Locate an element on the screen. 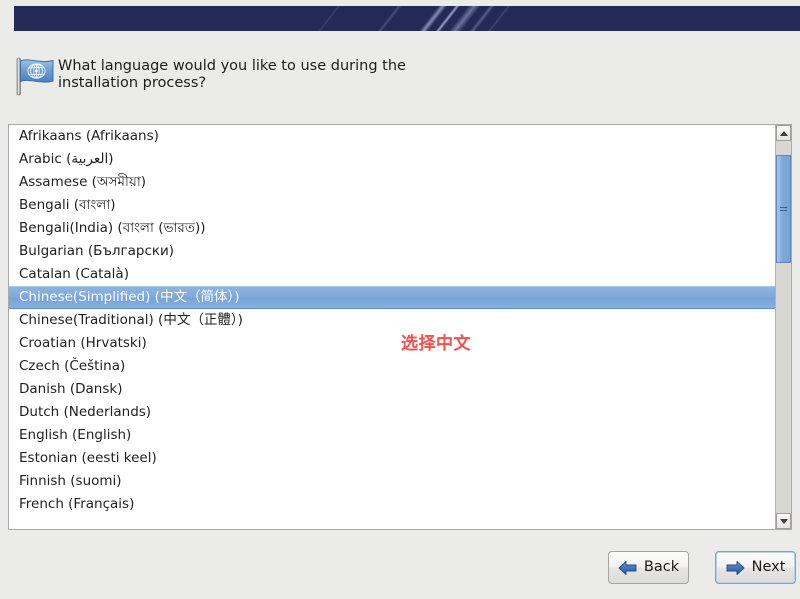 Image resolution: width=800 pixels, height=599 pixels. list-item: Bengali (বাংলা) is located at coordinates (392, 205).